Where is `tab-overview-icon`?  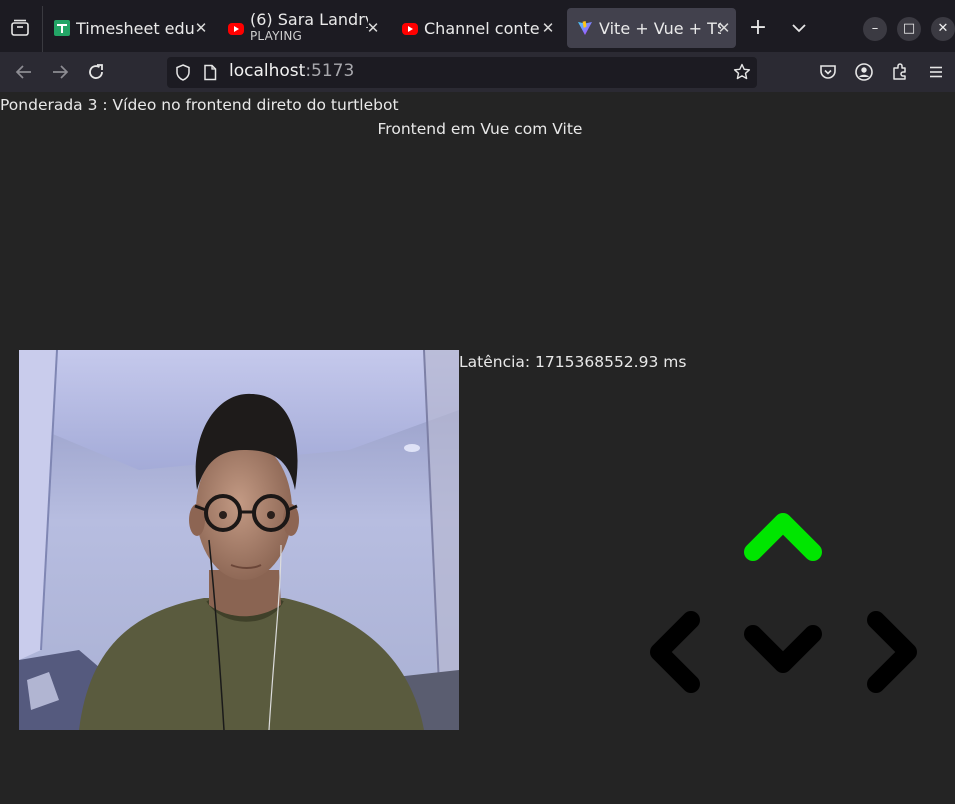 tab-overview-icon is located at coordinates (20, 28).